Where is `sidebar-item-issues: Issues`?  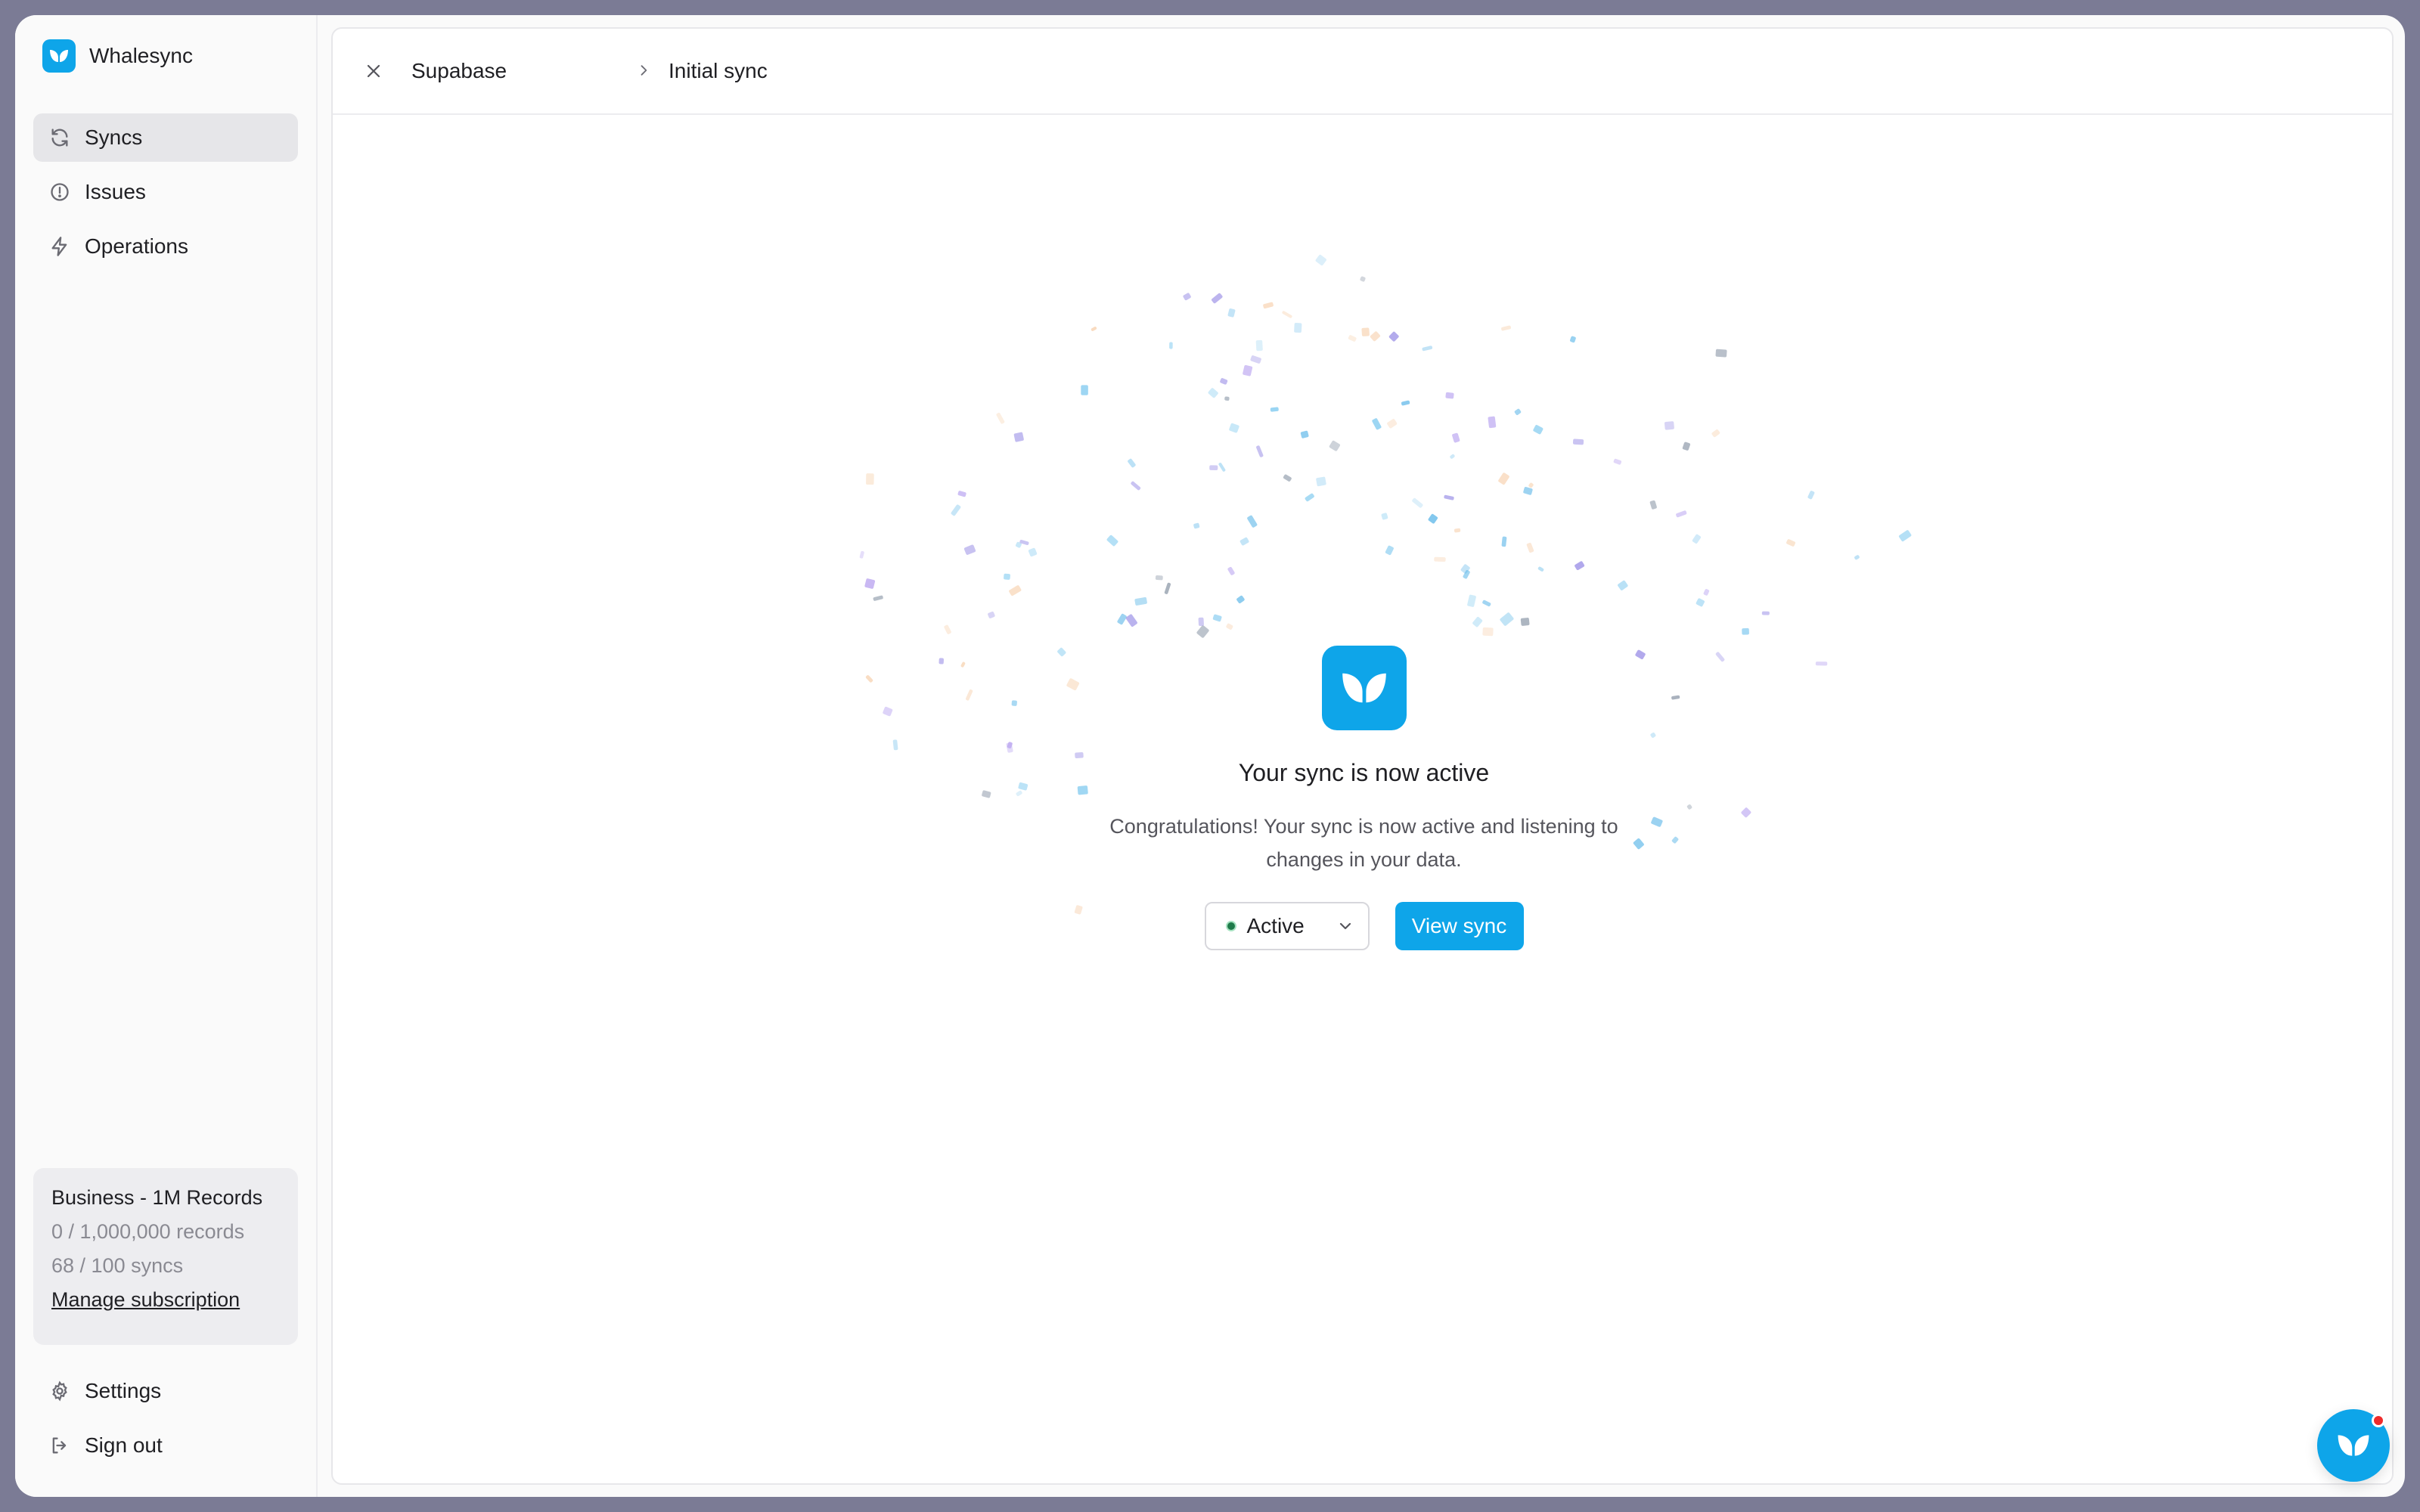 sidebar-item-issues: Issues is located at coordinates (165, 192).